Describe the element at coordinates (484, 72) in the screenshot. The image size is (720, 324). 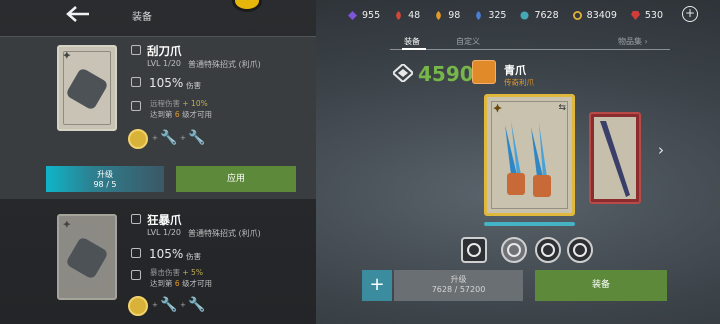
I see `legendary-rarity-icon` at that location.